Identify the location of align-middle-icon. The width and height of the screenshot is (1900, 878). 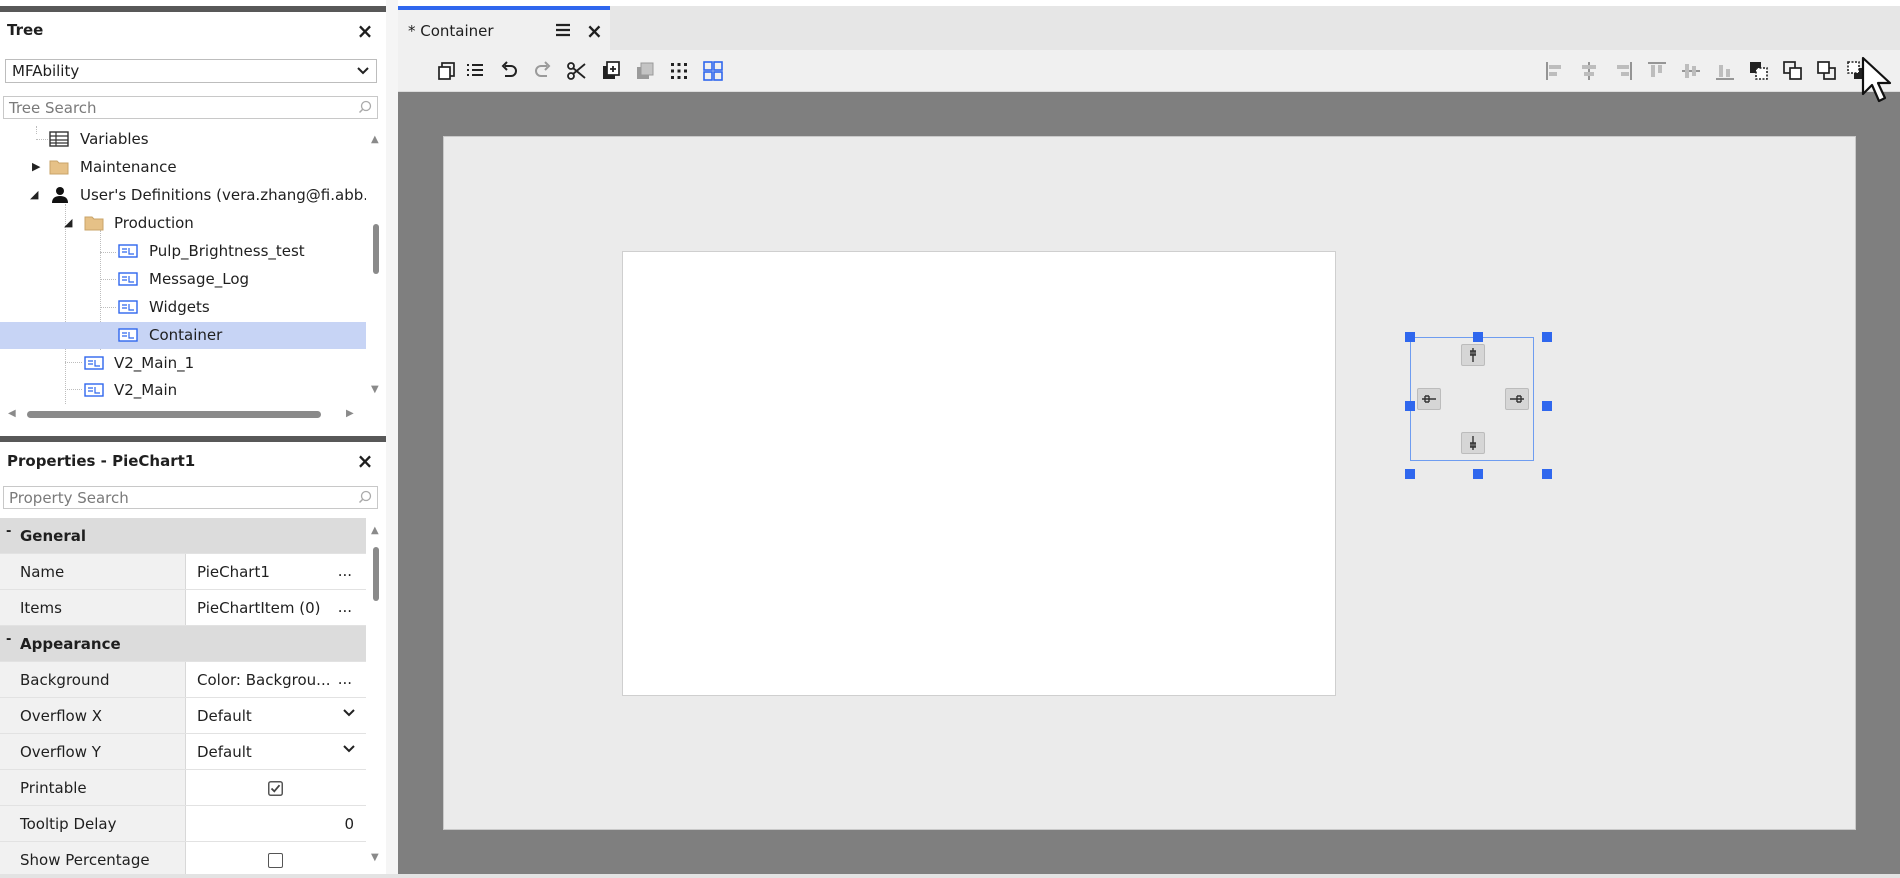
(1691, 71).